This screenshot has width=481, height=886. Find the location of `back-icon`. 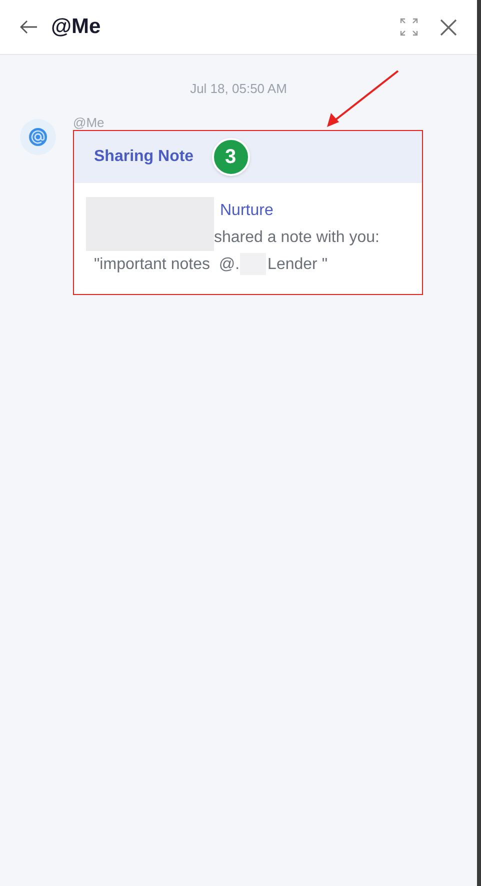

back-icon is located at coordinates (29, 27).